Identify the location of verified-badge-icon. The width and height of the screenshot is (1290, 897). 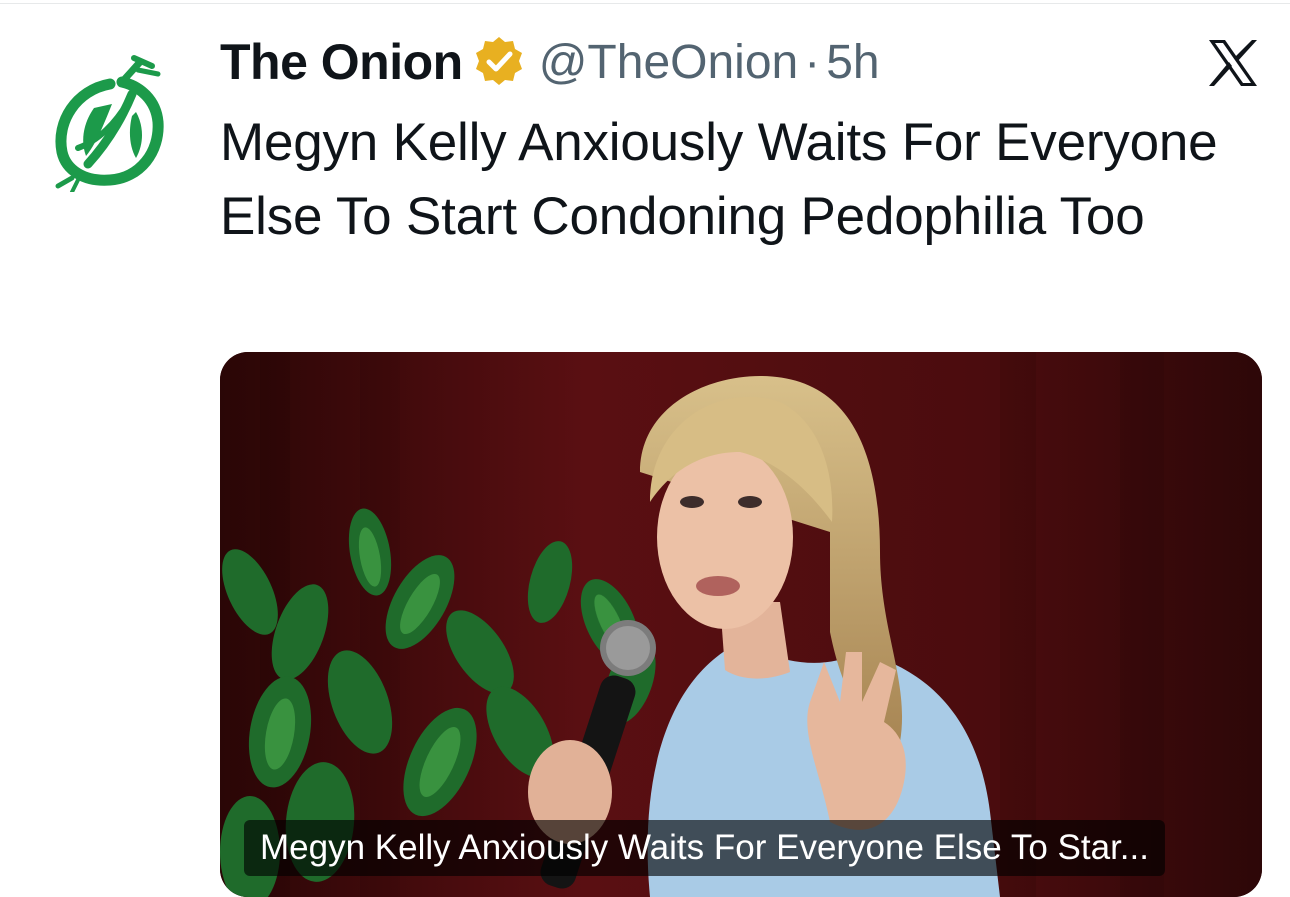
(499, 62).